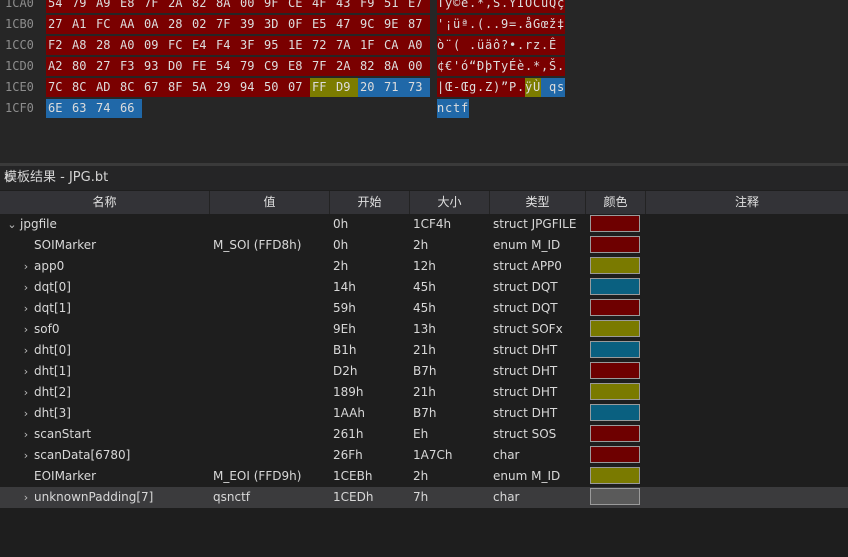 Image resolution: width=848 pixels, height=557 pixels. I want to click on table-row: › dqt[1] 59h 45h struct DQT, so click(424, 308).